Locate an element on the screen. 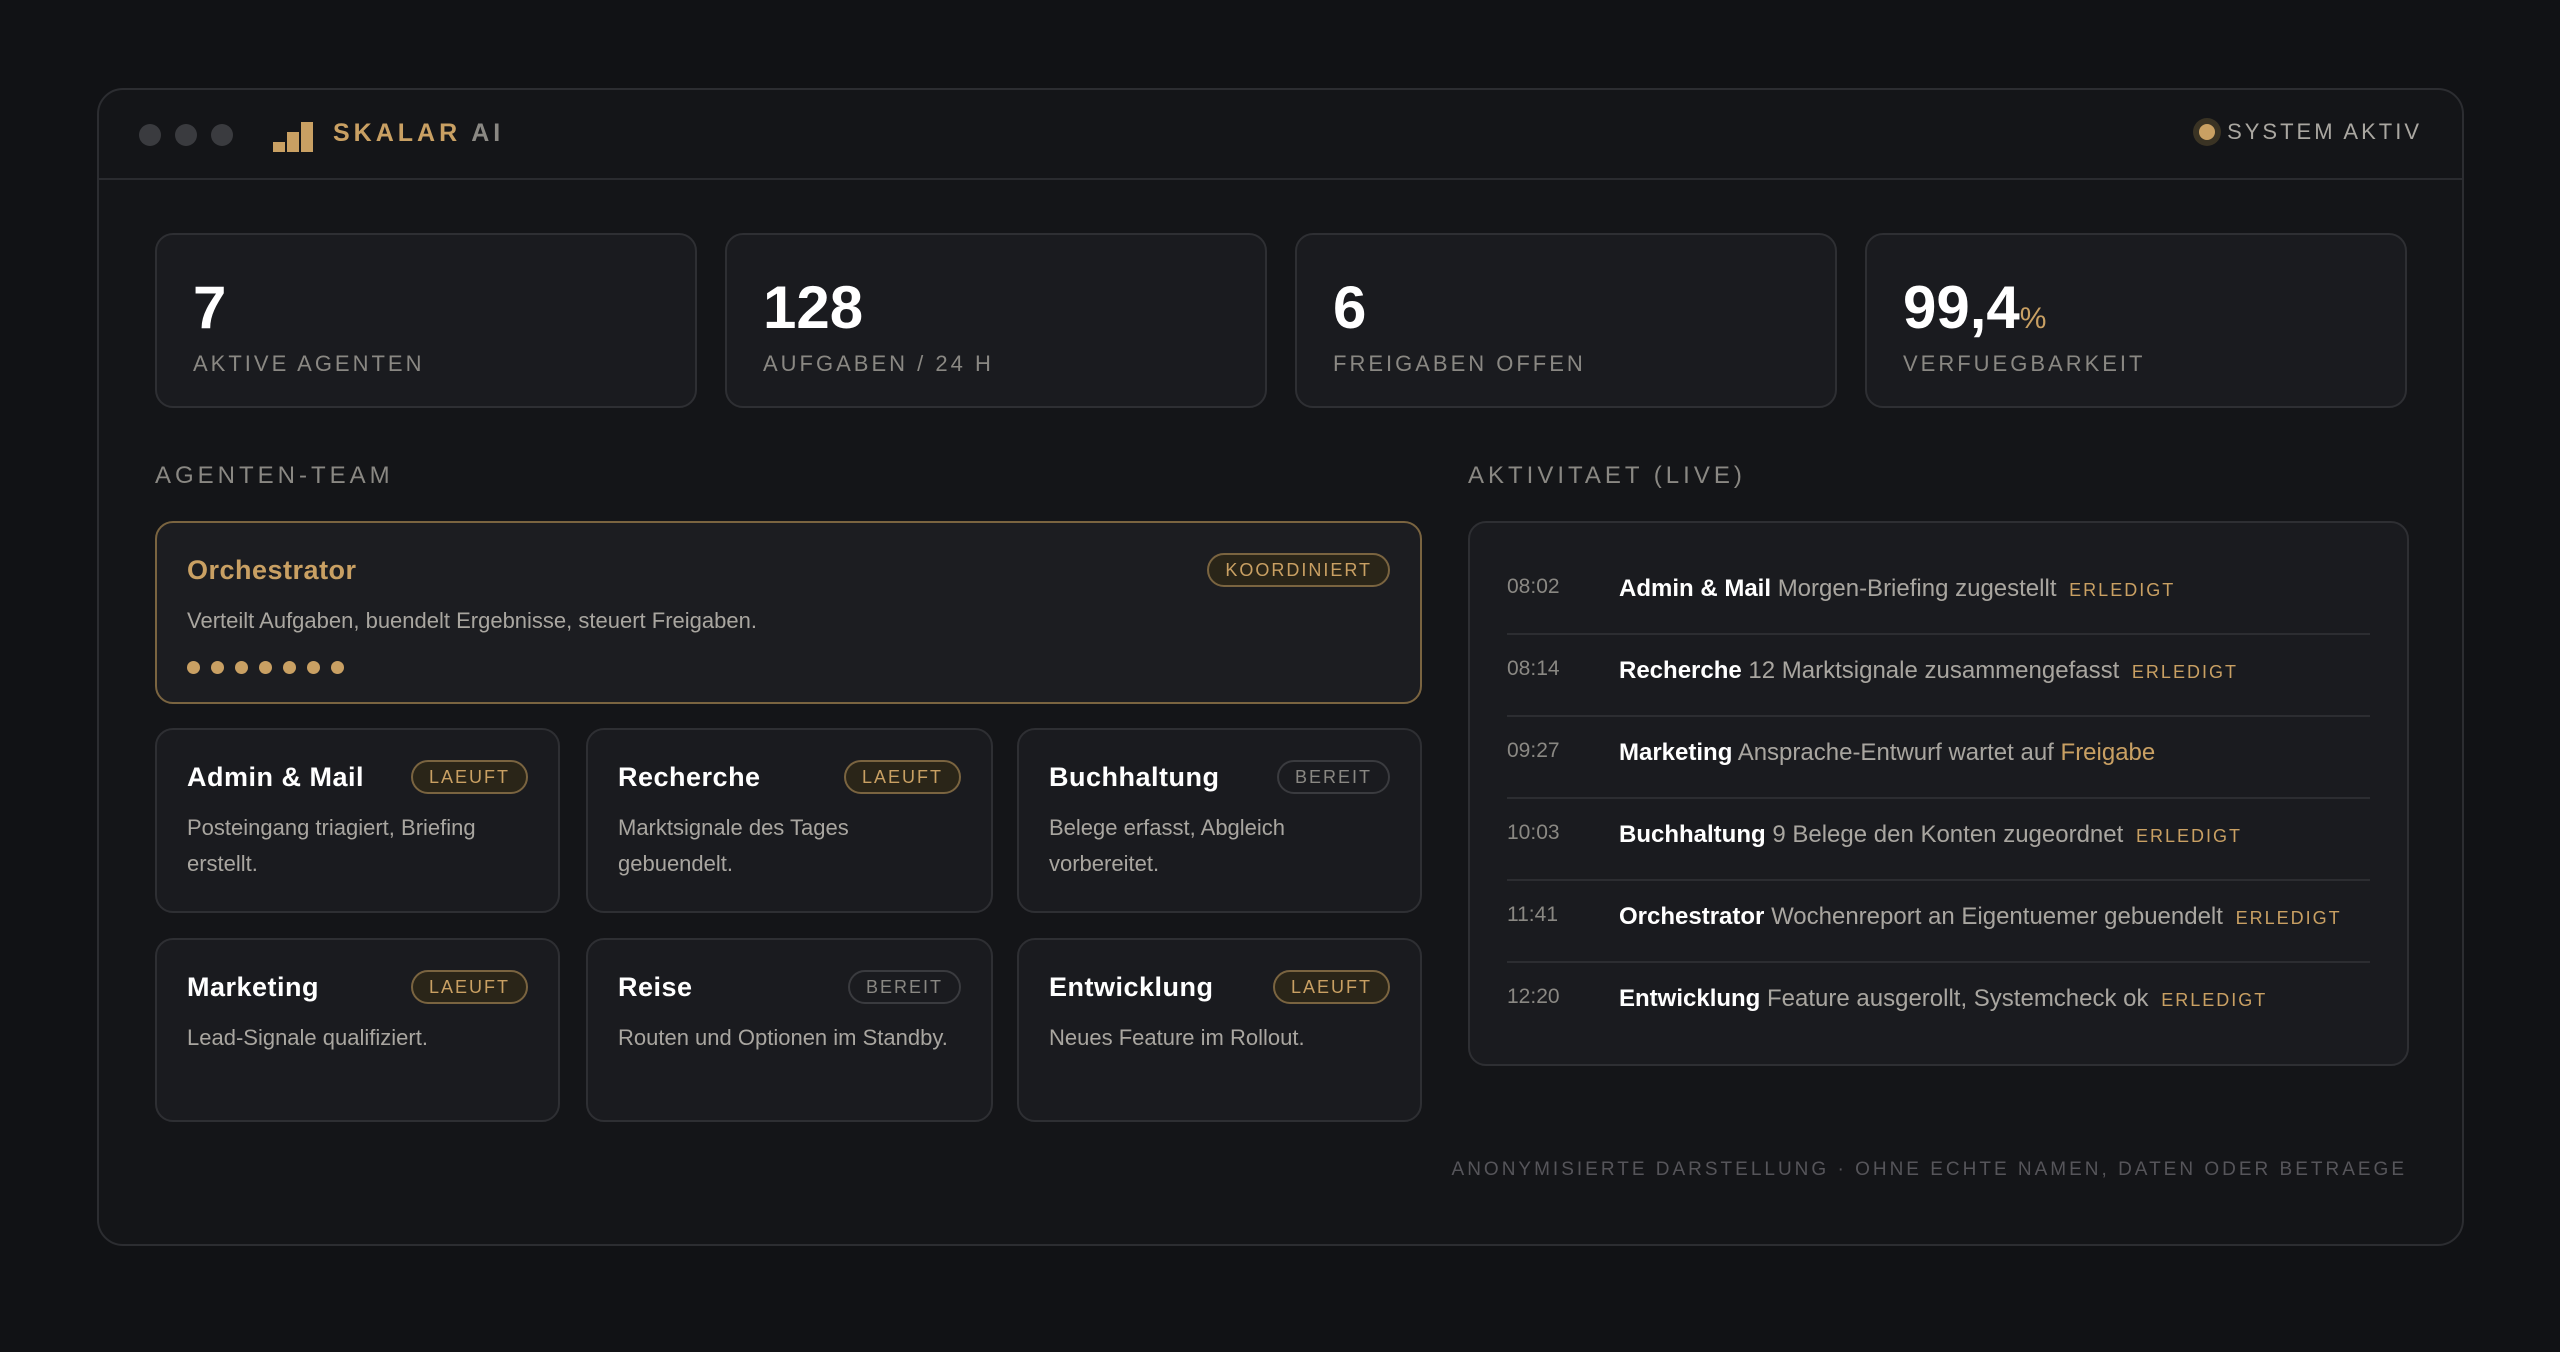 The image size is (2560, 1352). bar-chart-logo-icon is located at coordinates (294, 136).